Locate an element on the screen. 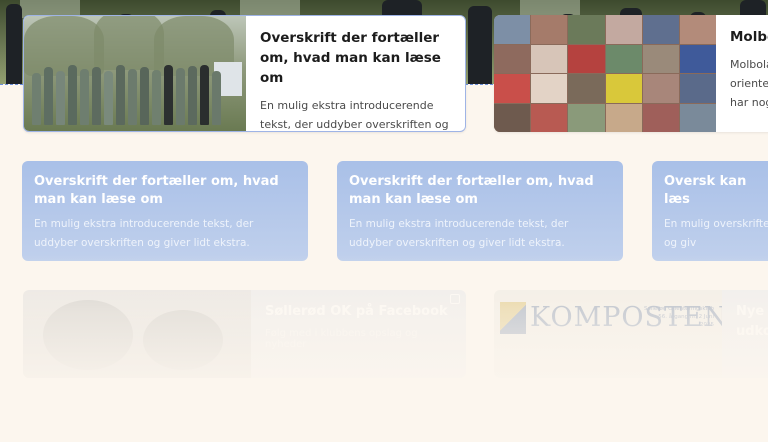 This screenshot has height=442, width=768. feature-card: Molbo Molbola orienter har nog is located at coordinates (631, 73).